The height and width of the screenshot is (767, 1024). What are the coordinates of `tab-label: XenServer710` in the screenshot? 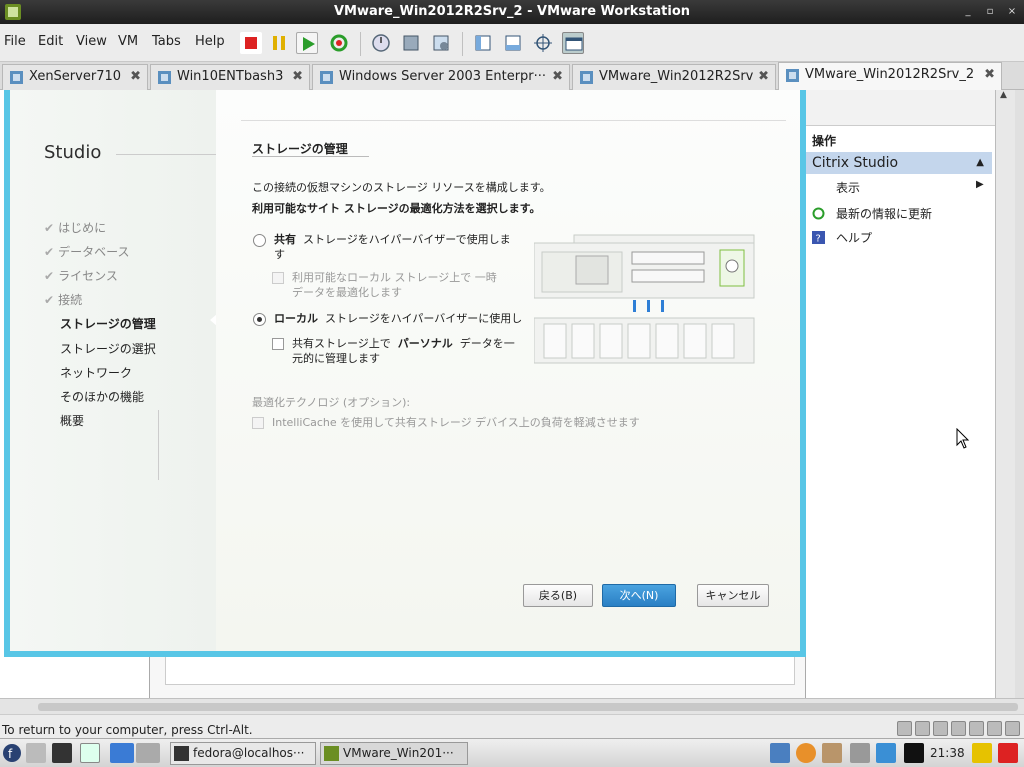 It's located at (75, 76).